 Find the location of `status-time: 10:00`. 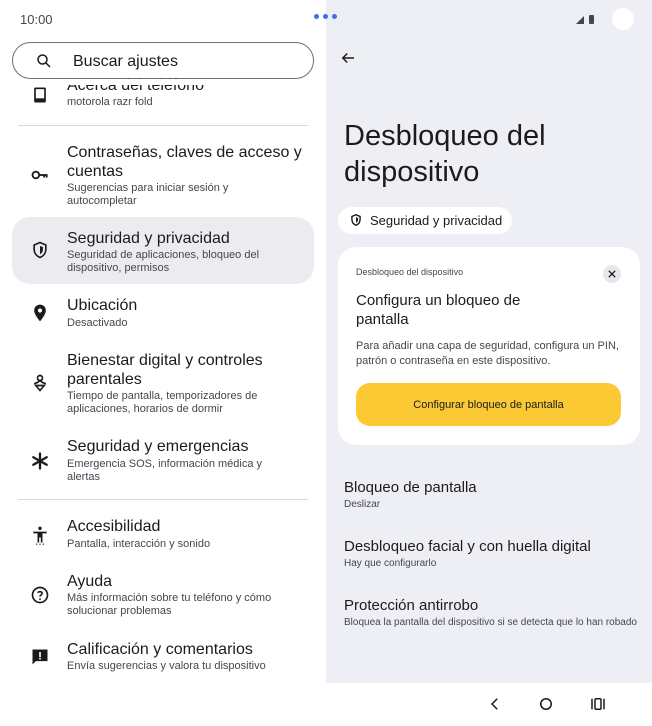

status-time: 10:00 is located at coordinates (36, 19).